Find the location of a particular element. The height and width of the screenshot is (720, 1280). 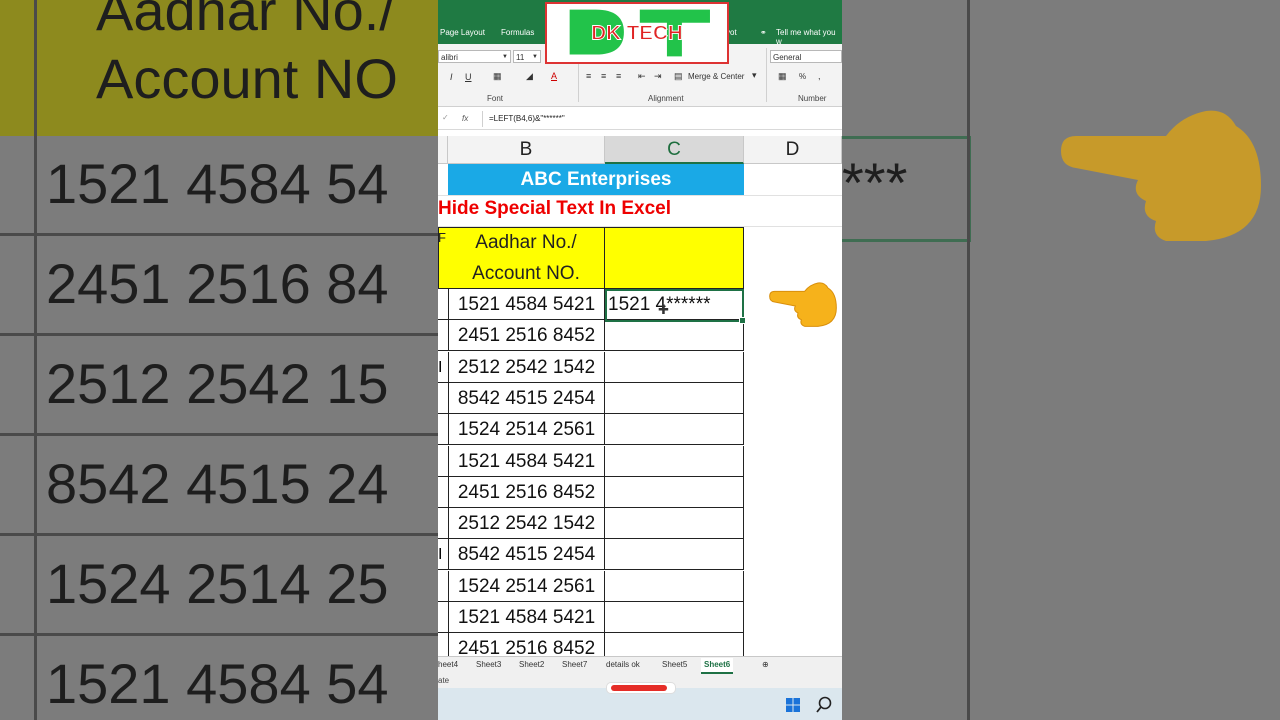

table-row: I 8542 4515 2454 is located at coordinates (591, 555).